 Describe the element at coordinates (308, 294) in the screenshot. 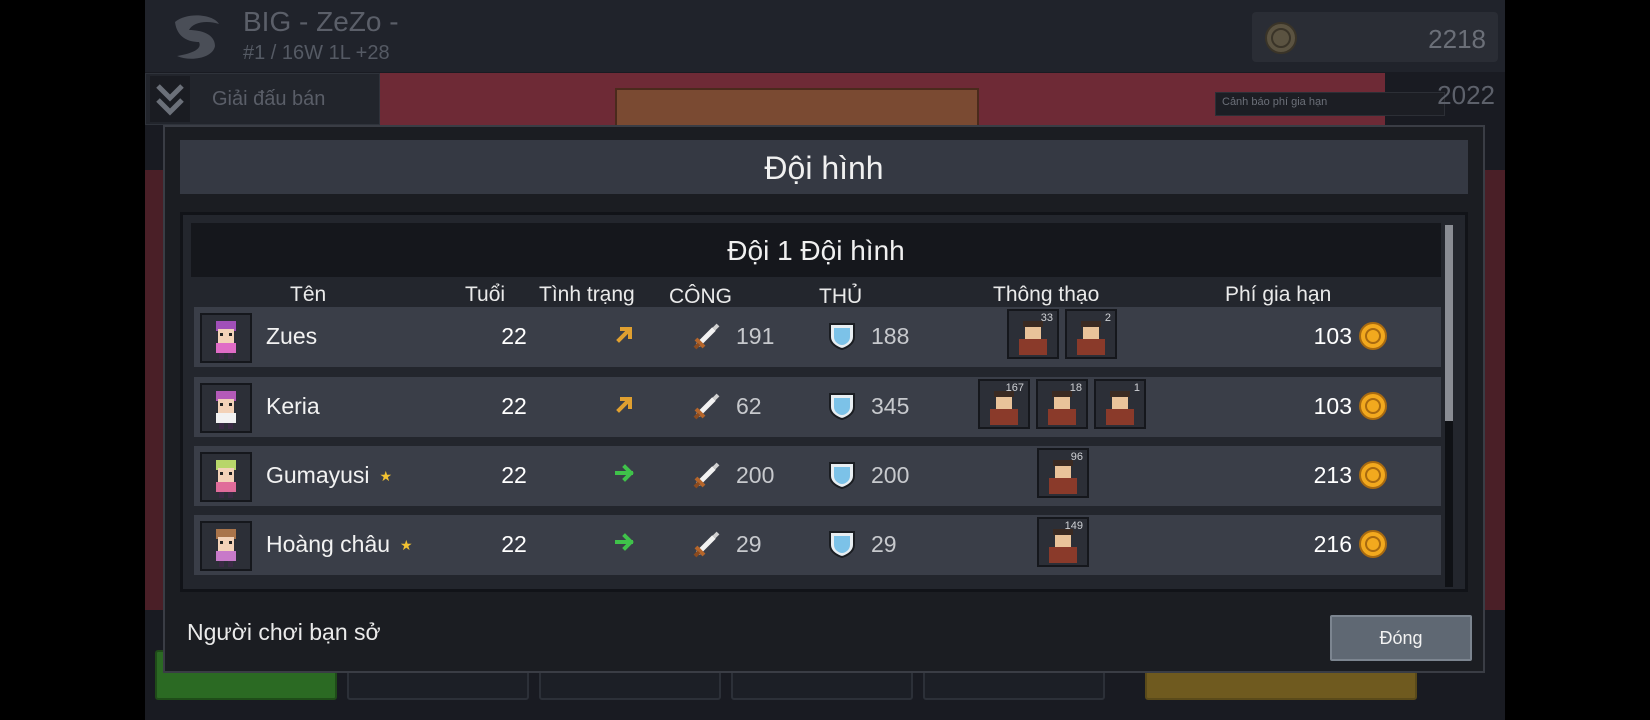

I see `column-header-name: Tên` at that location.